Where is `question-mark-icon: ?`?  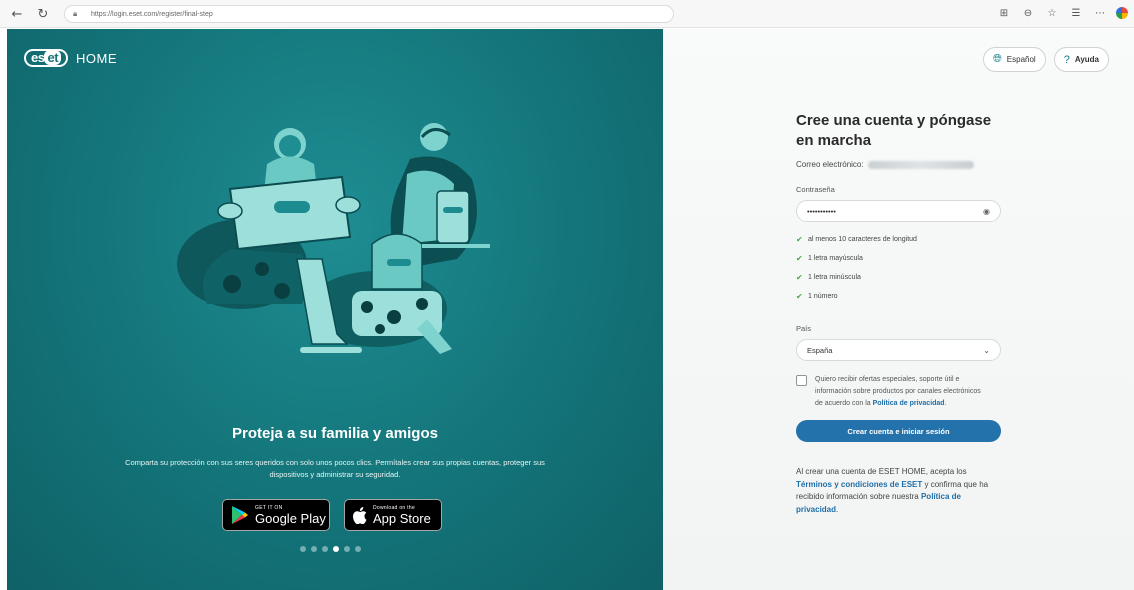
question-mark-icon: ? is located at coordinates (1066, 59).